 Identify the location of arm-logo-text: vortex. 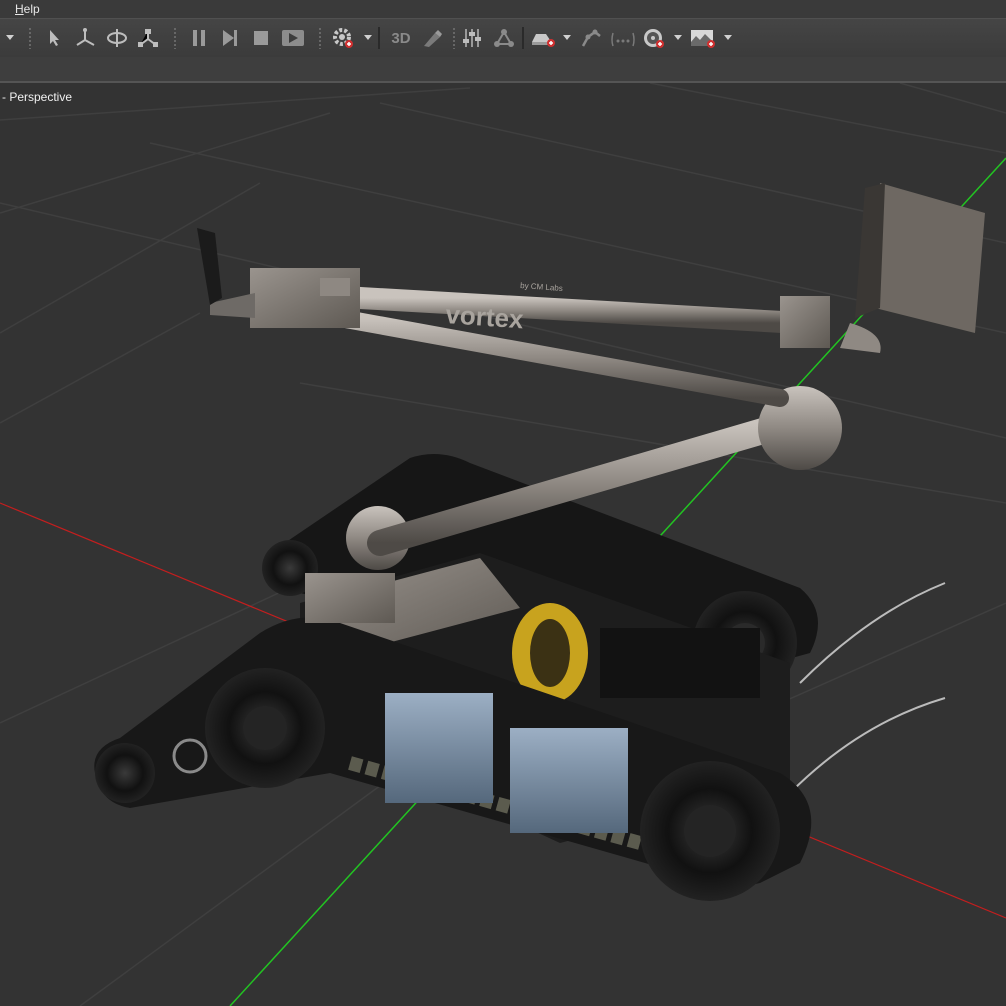
(485, 316).